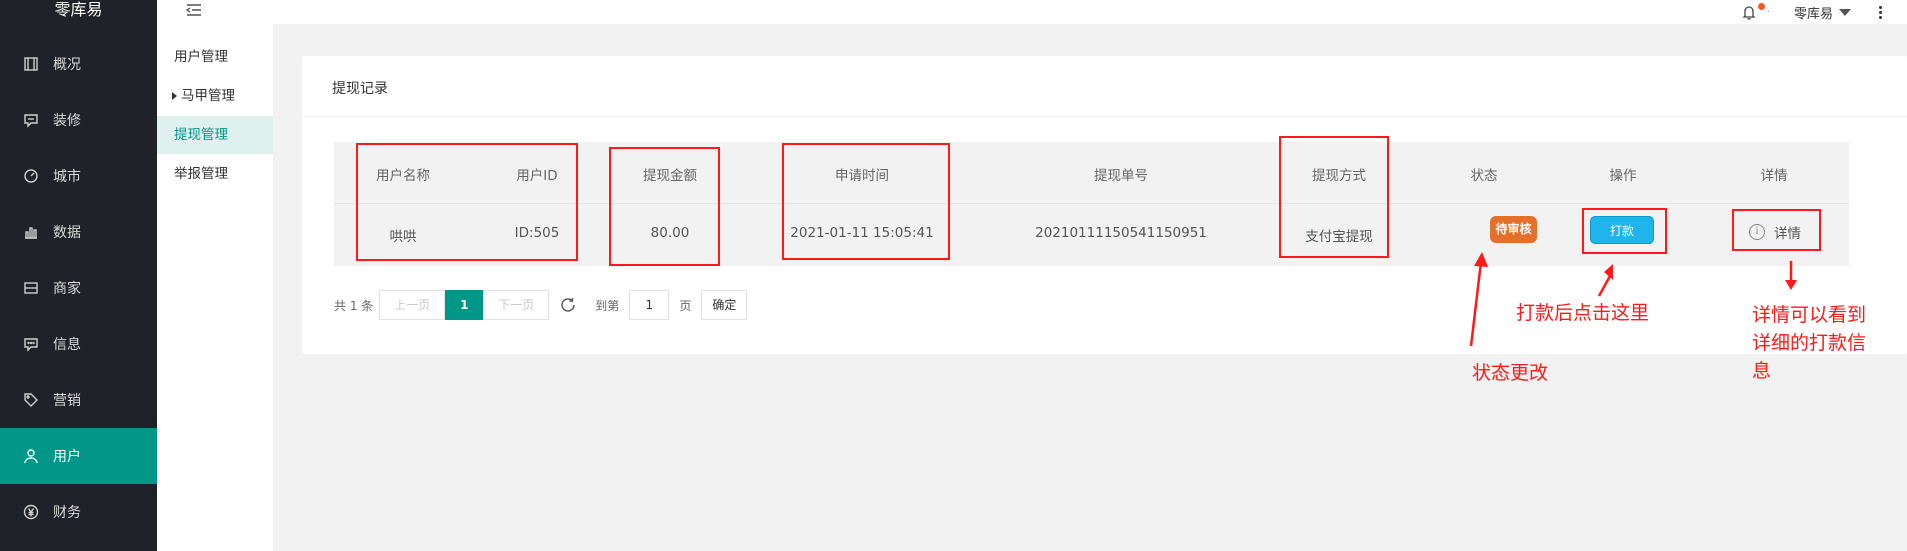  Describe the element at coordinates (1339, 176) in the screenshot. I see `header-method: 提现方式` at that location.